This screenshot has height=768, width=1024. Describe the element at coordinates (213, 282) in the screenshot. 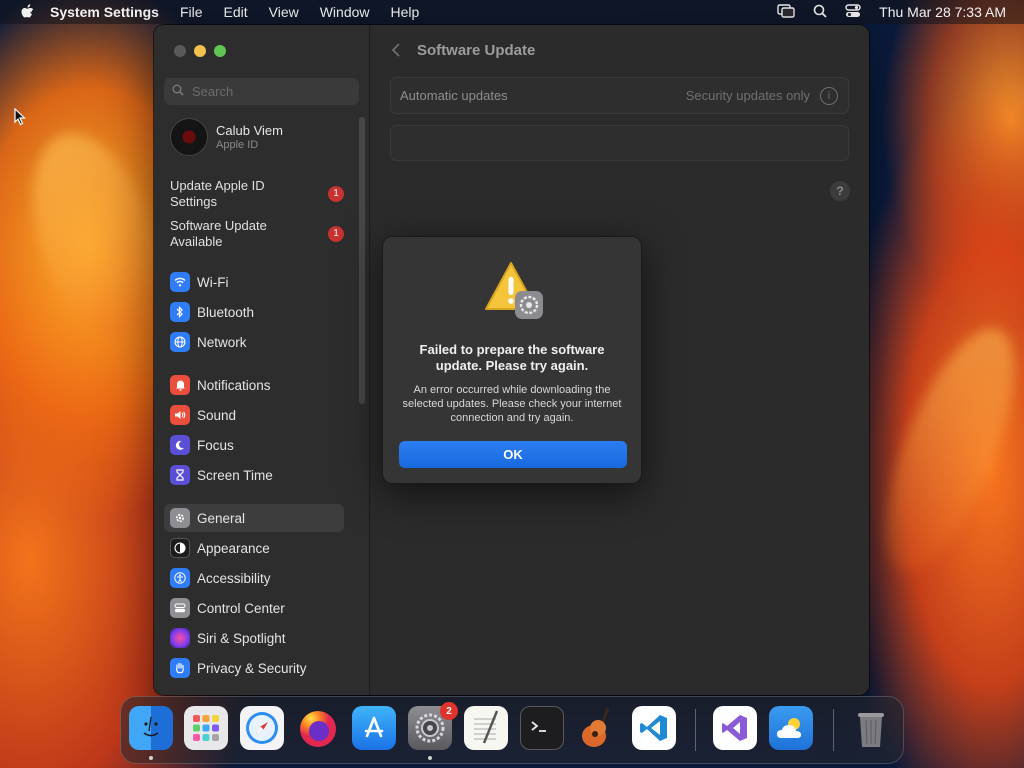

I see `sidebar-item-label: Wi-Fi` at that location.